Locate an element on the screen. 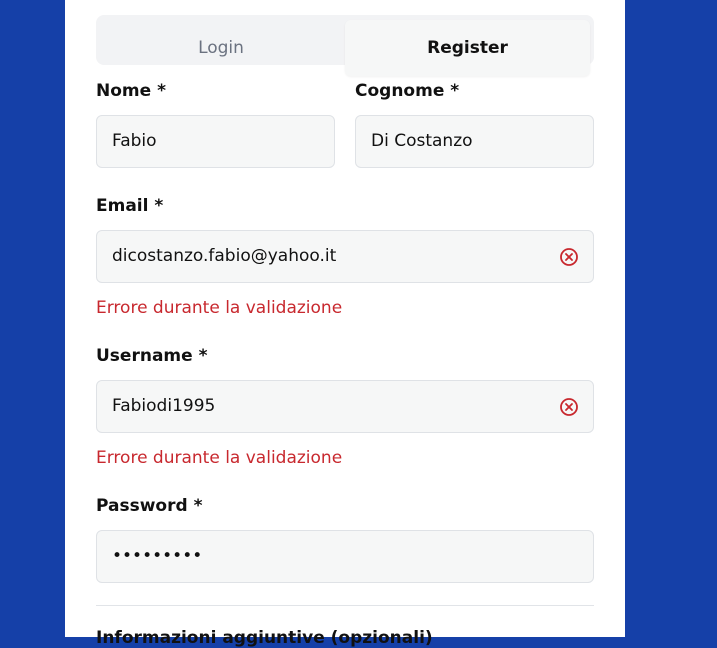 This screenshot has width=717, height=648. password-field: ••••••••• is located at coordinates (345, 556).